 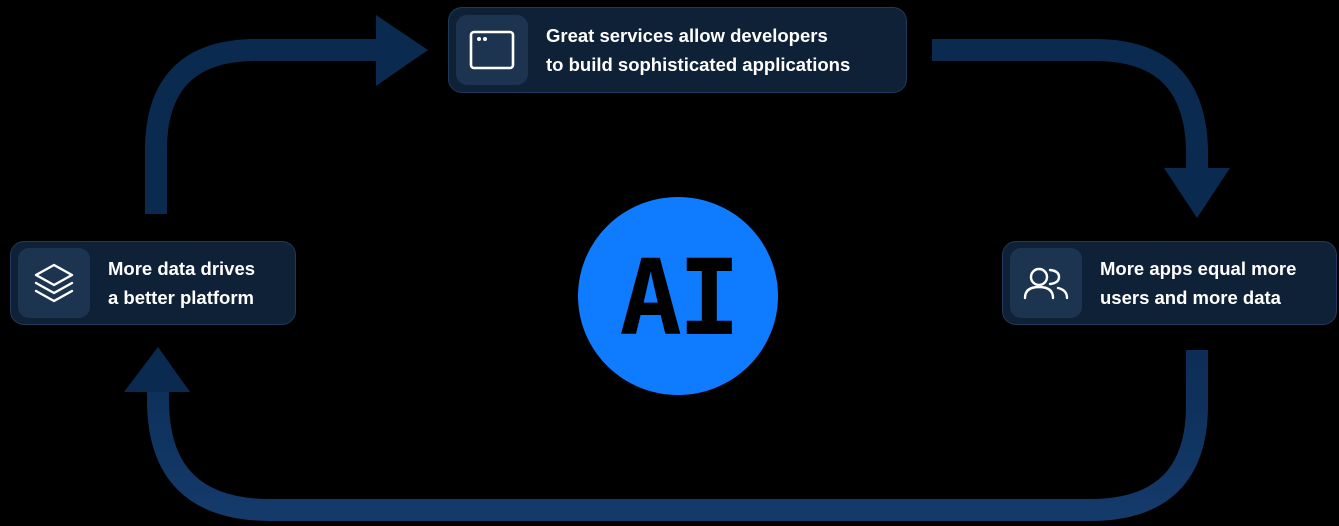 What do you see at coordinates (1046, 283) in the screenshot?
I see `users-icon` at bounding box center [1046, 283].